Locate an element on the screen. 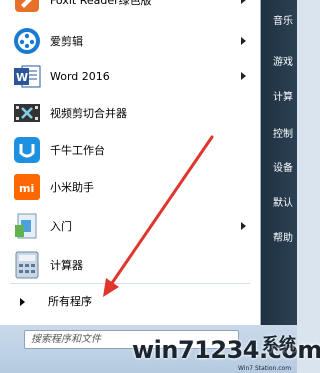  aijianji-icon is located at coordinates (27, 41).